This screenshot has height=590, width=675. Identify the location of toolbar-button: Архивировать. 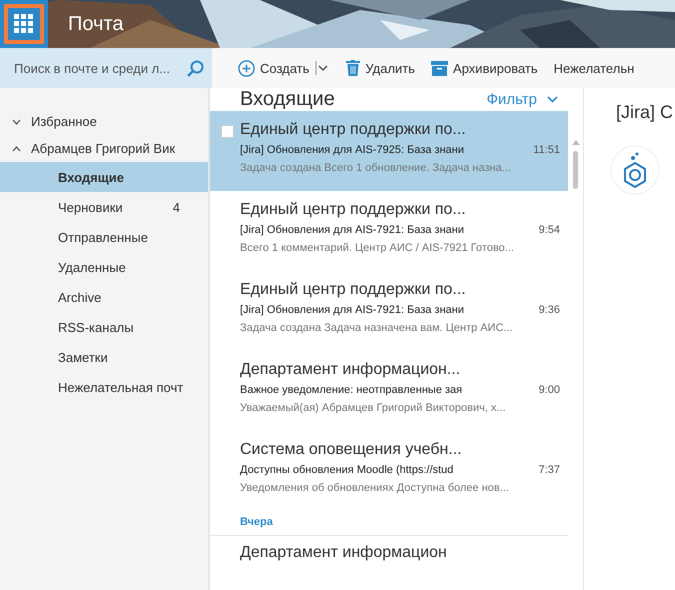
(484, 68).